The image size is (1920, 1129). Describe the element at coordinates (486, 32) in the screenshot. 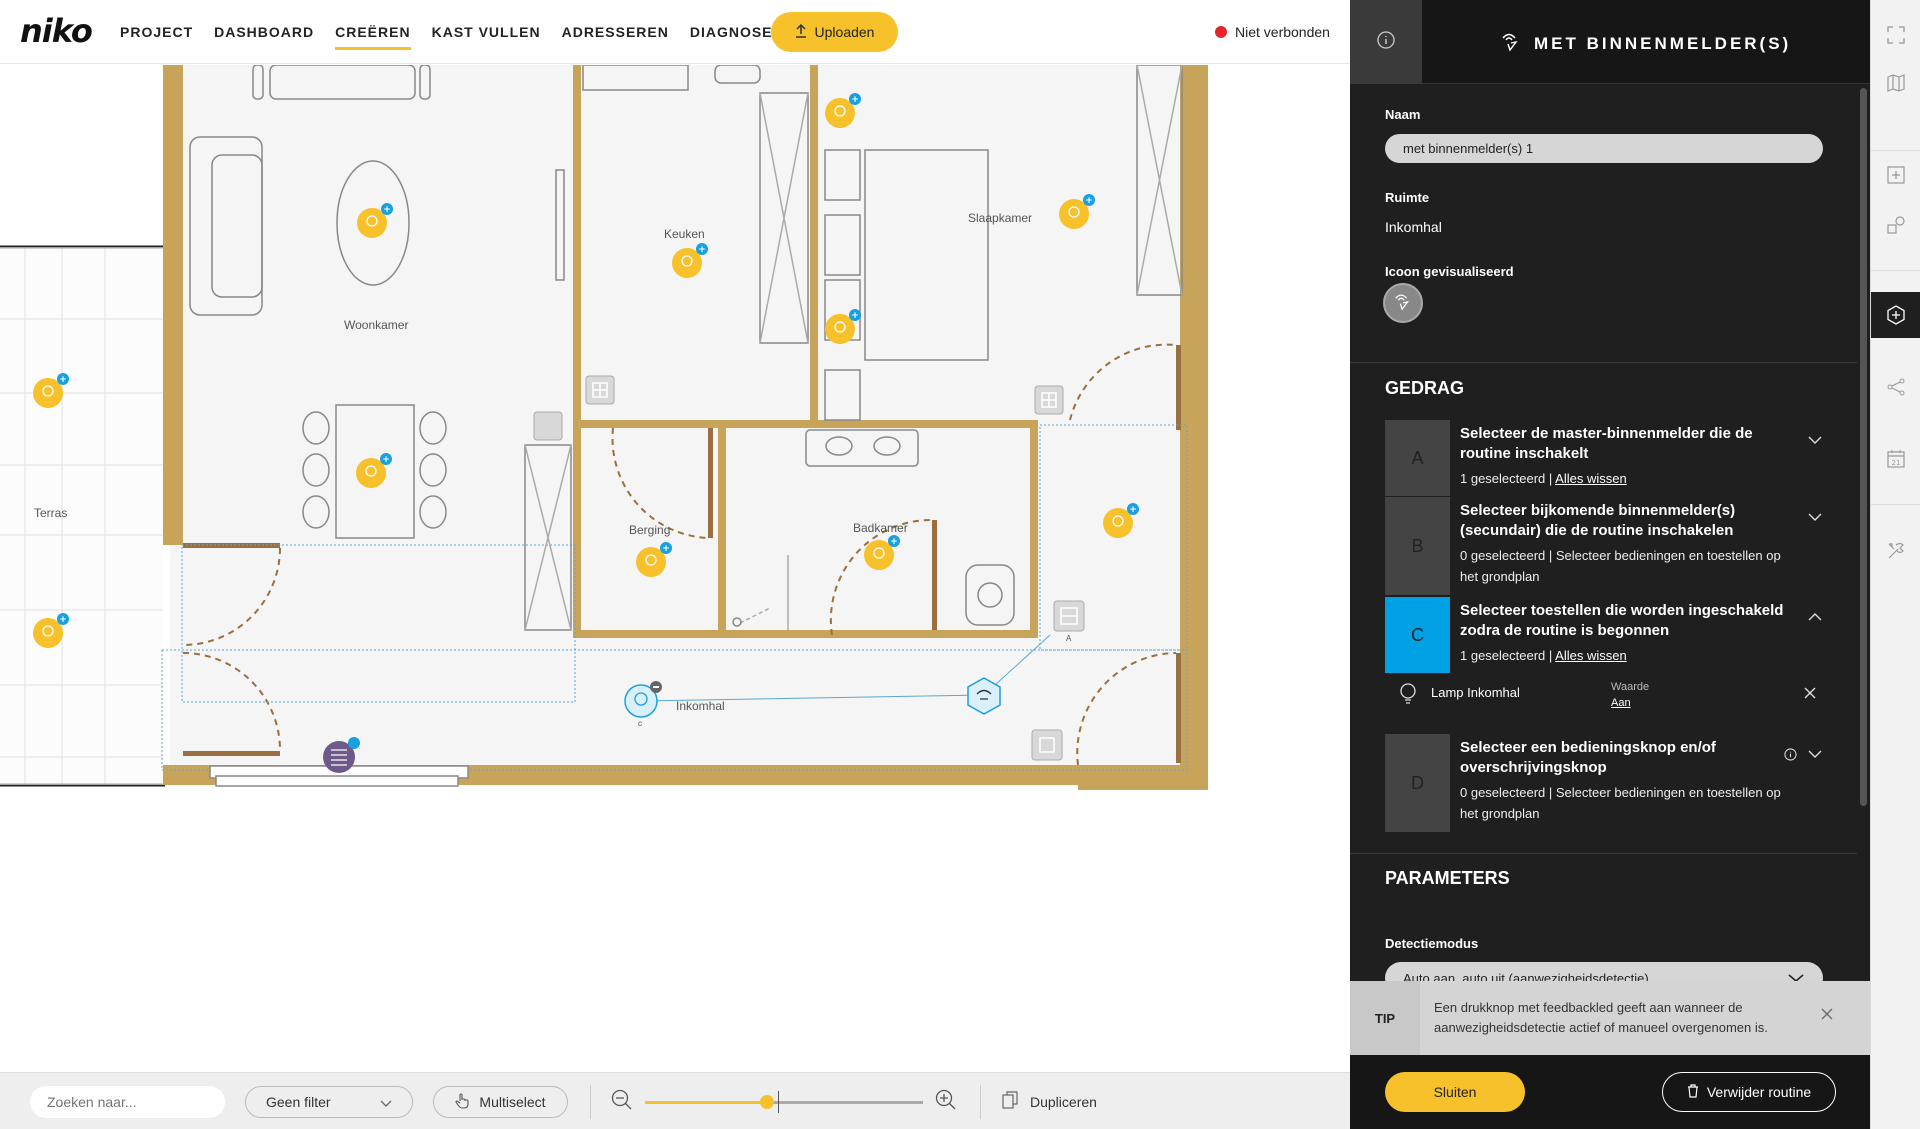

I see `nav-item-kast-vullen: KAST VULLEN` at that location.